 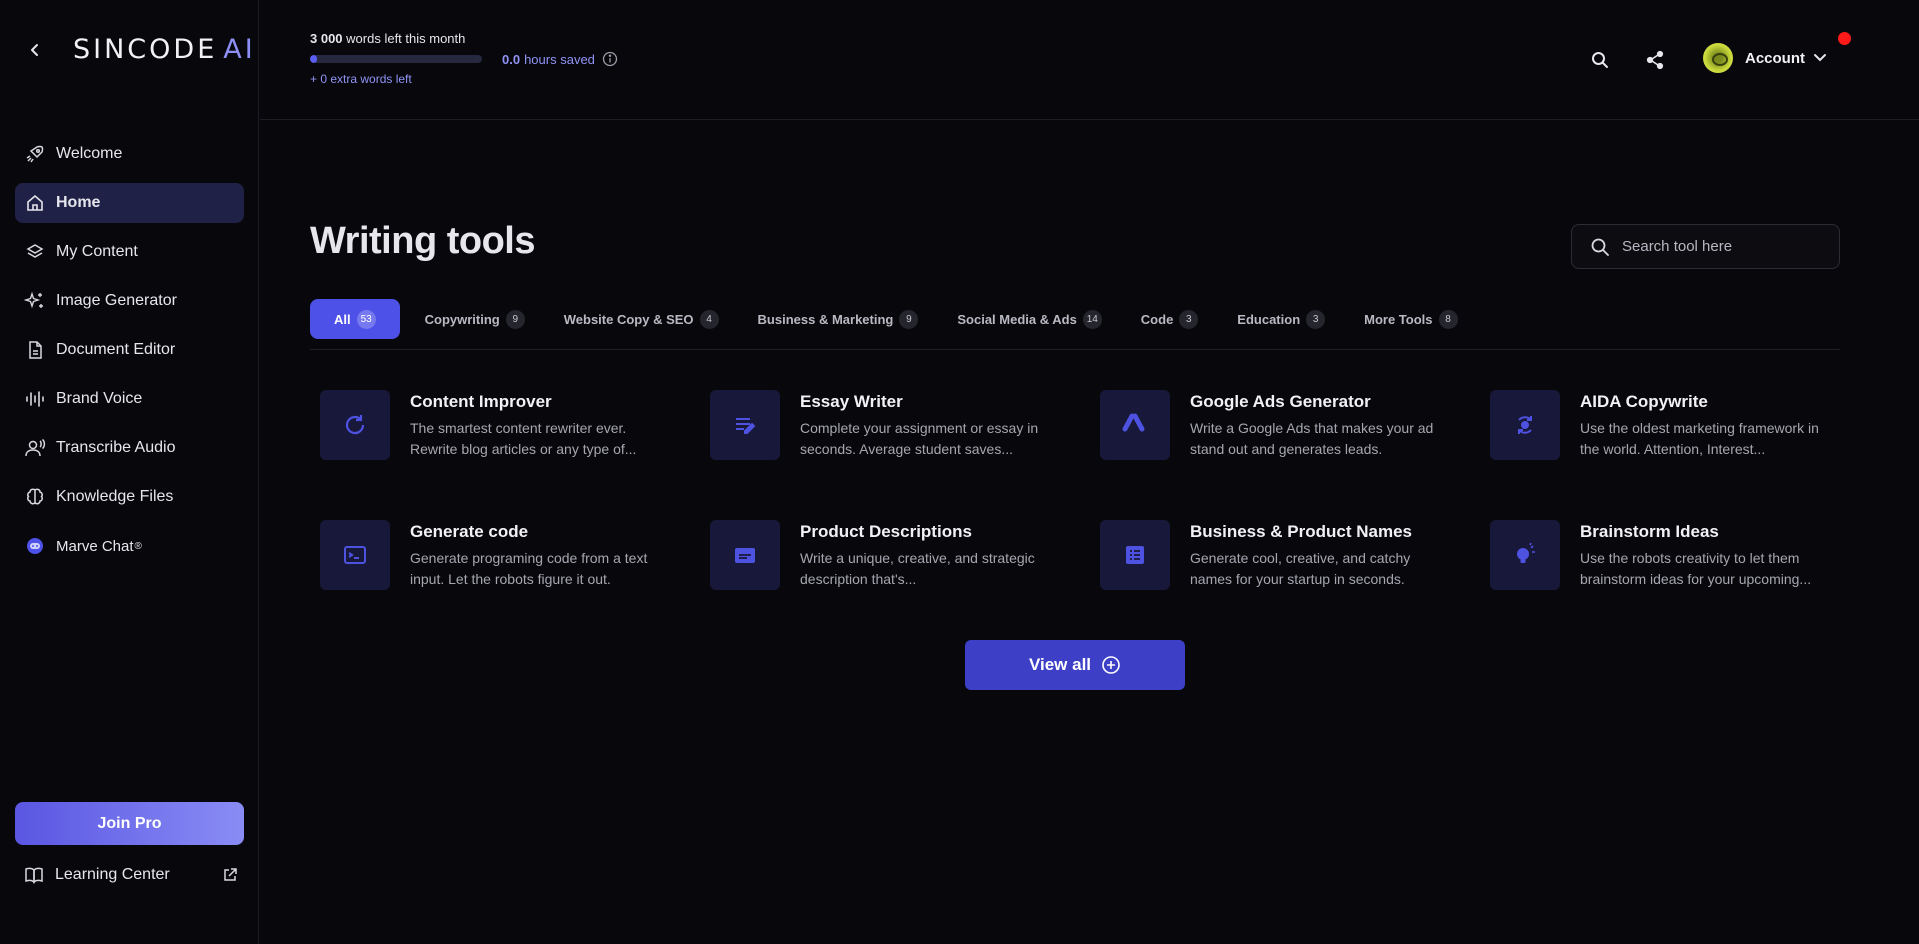 I want to click on sidebar-item-transcribe-audio: Transcribe Audio, so click(x=129, y=448).